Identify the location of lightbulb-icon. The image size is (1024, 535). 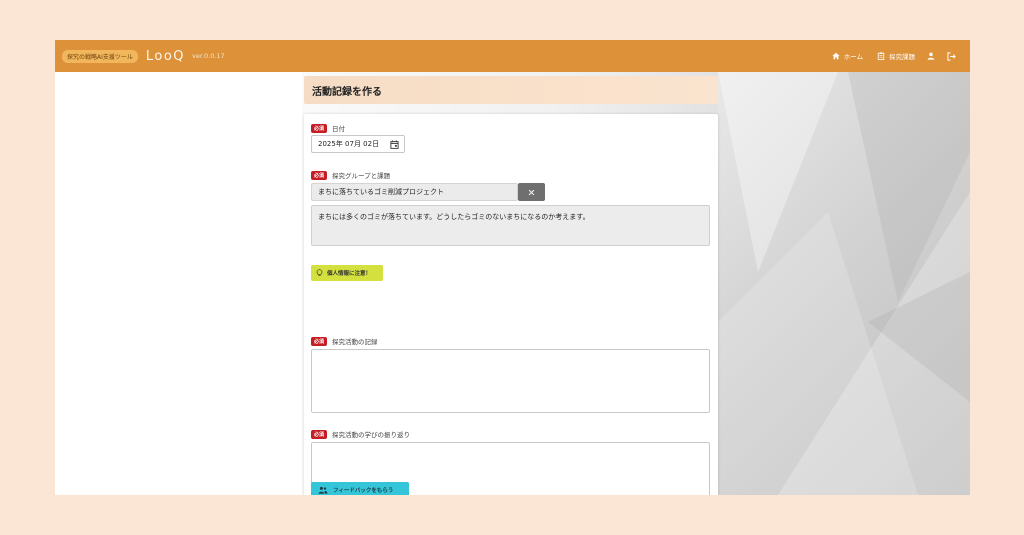
(319, 272).